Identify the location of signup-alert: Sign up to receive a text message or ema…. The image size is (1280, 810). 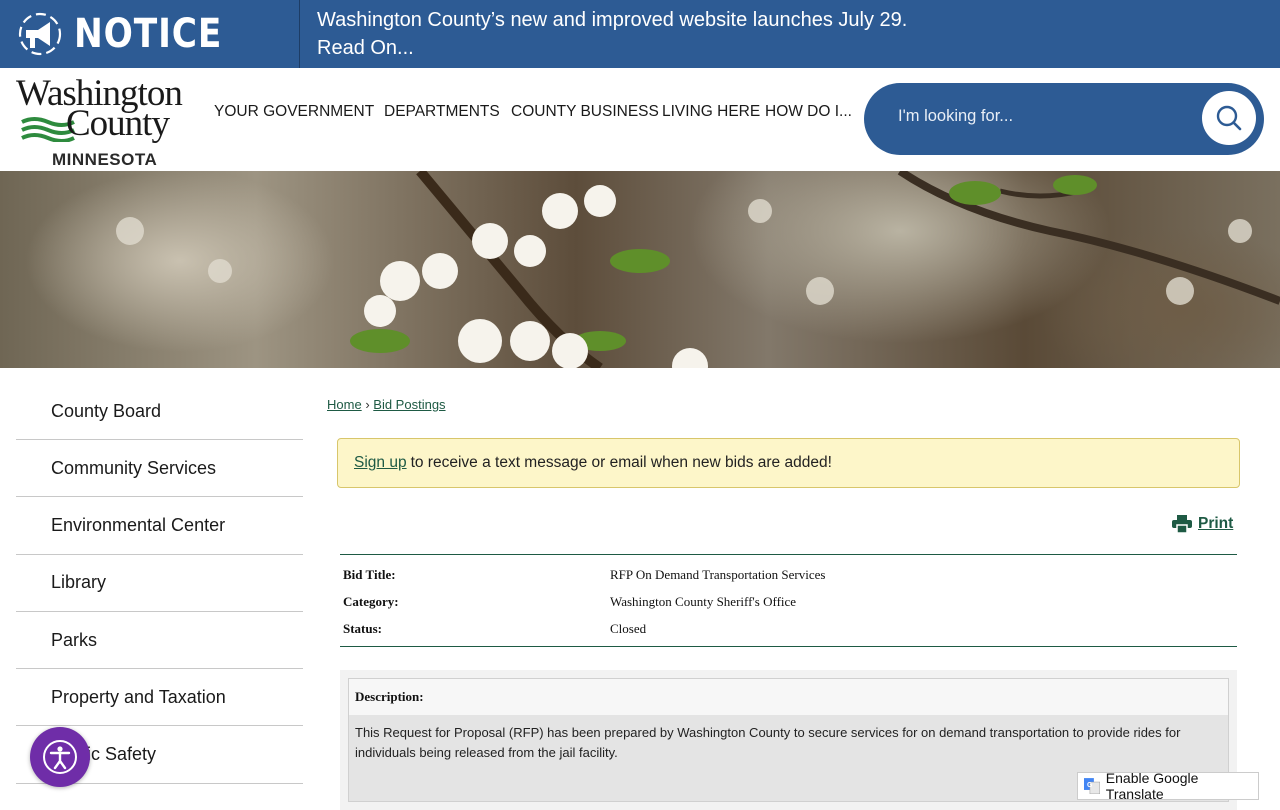
(788, 463).